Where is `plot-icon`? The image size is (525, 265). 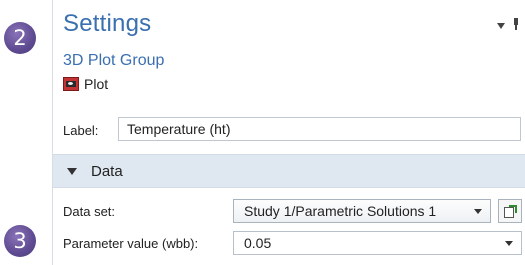 plot-icon is located at coordinates (71, 84).